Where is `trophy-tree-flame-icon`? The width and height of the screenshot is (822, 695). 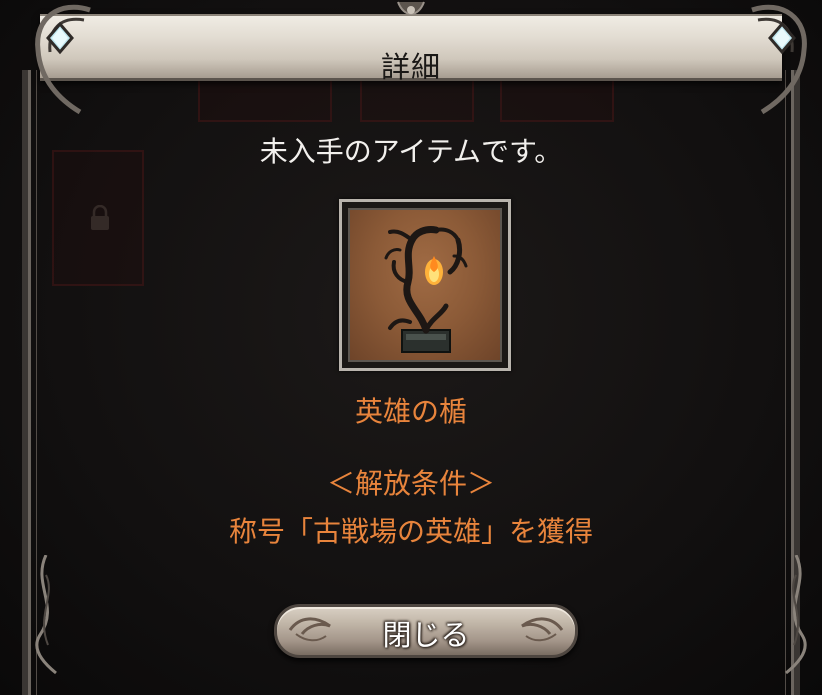
trophy-tree-flame-icon is located at coordinates (426, 289).